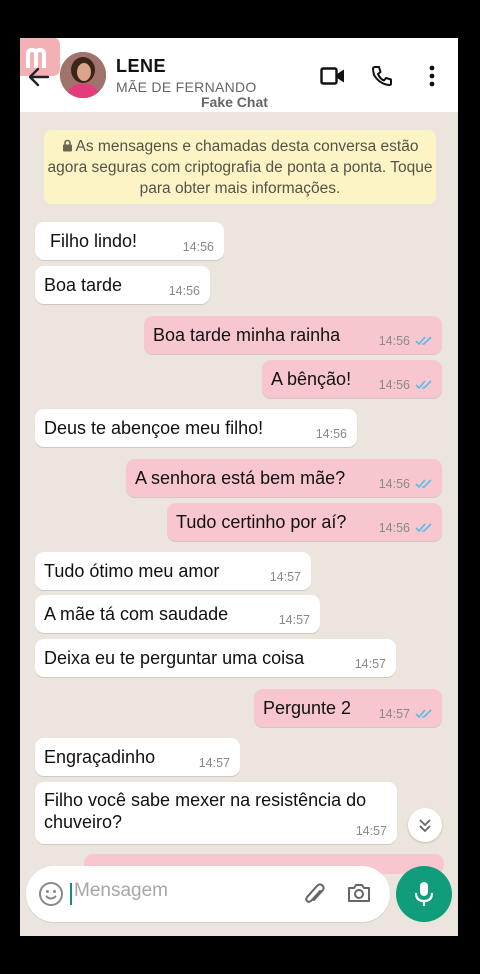 This screenshot has height=974, width=480. What do you see at coordinates (136, 614) in the screenshot?
I see `message-text: A mãe tá com saudade` at bounding box center [136, 614].